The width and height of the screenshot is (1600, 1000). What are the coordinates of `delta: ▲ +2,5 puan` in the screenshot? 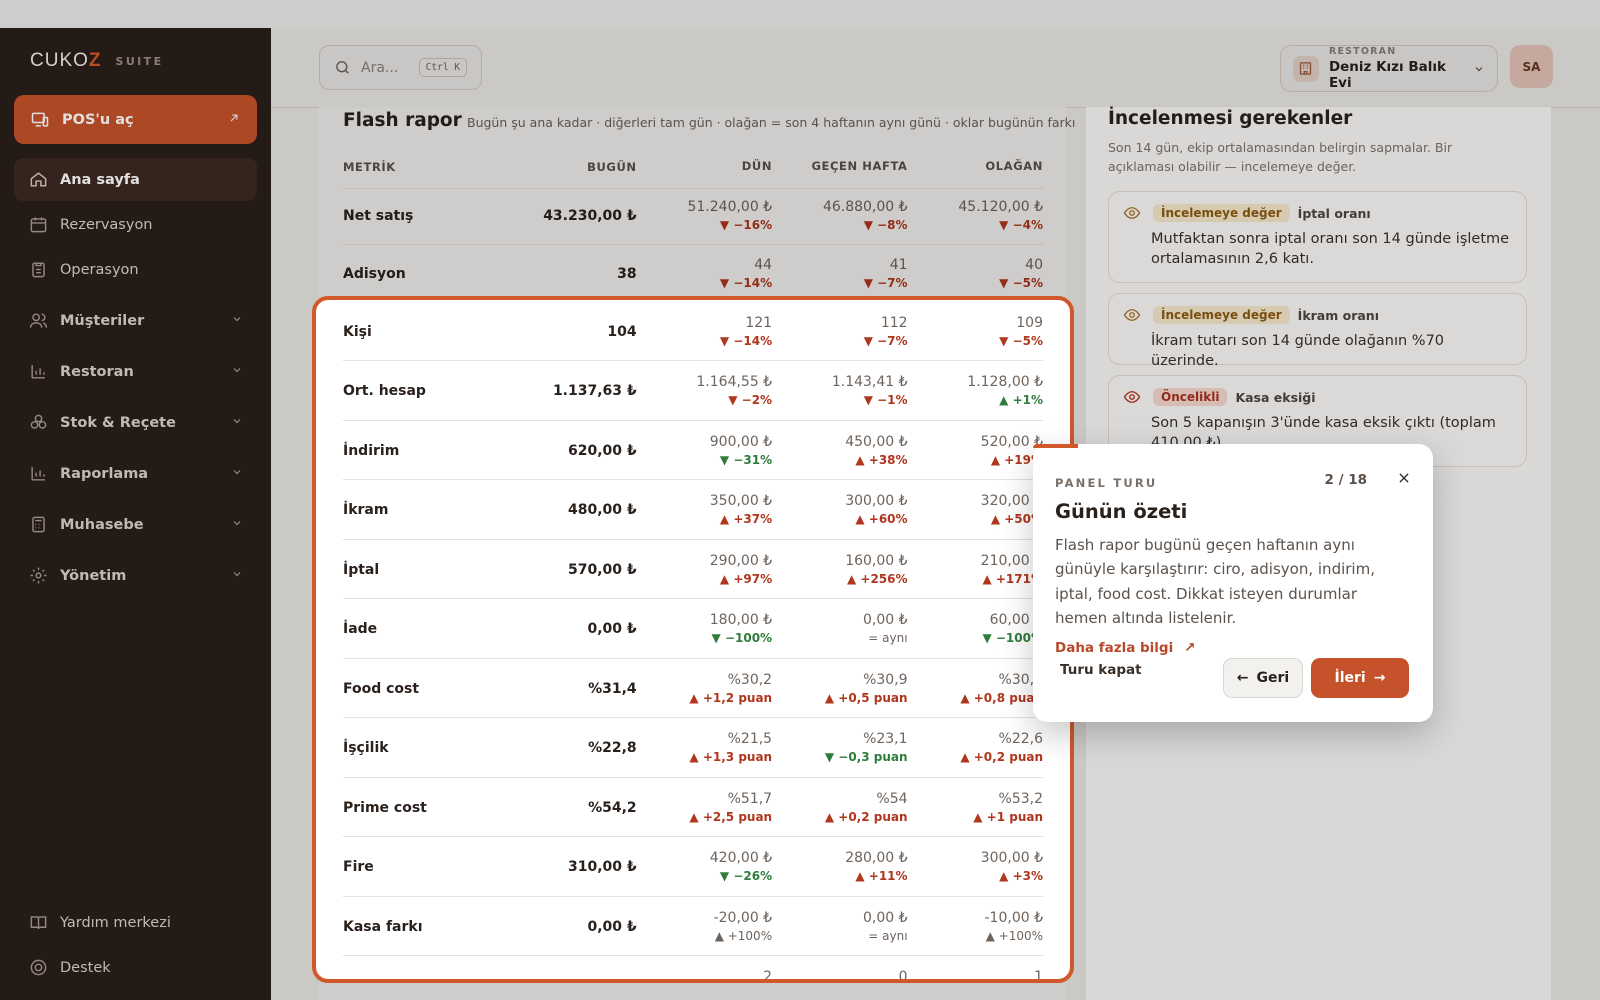 It's located at (731, 816).